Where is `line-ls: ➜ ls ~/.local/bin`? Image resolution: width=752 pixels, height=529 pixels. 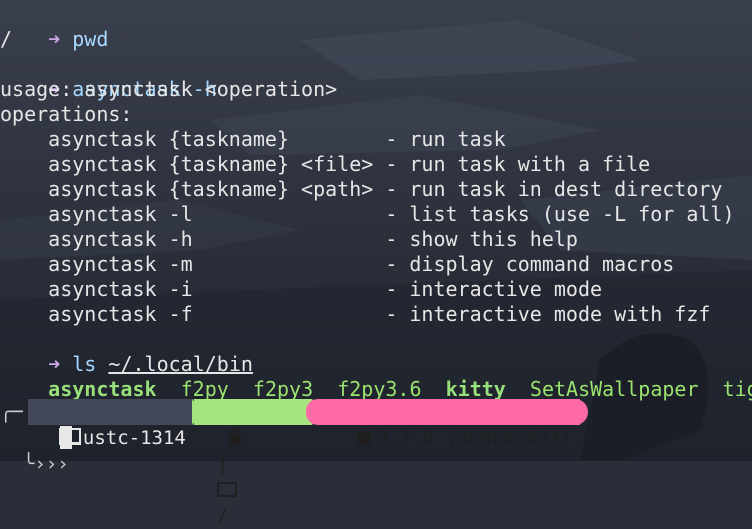 line-ls: ➜ ls ~/.local/bin is located at coordinates (126, 351).